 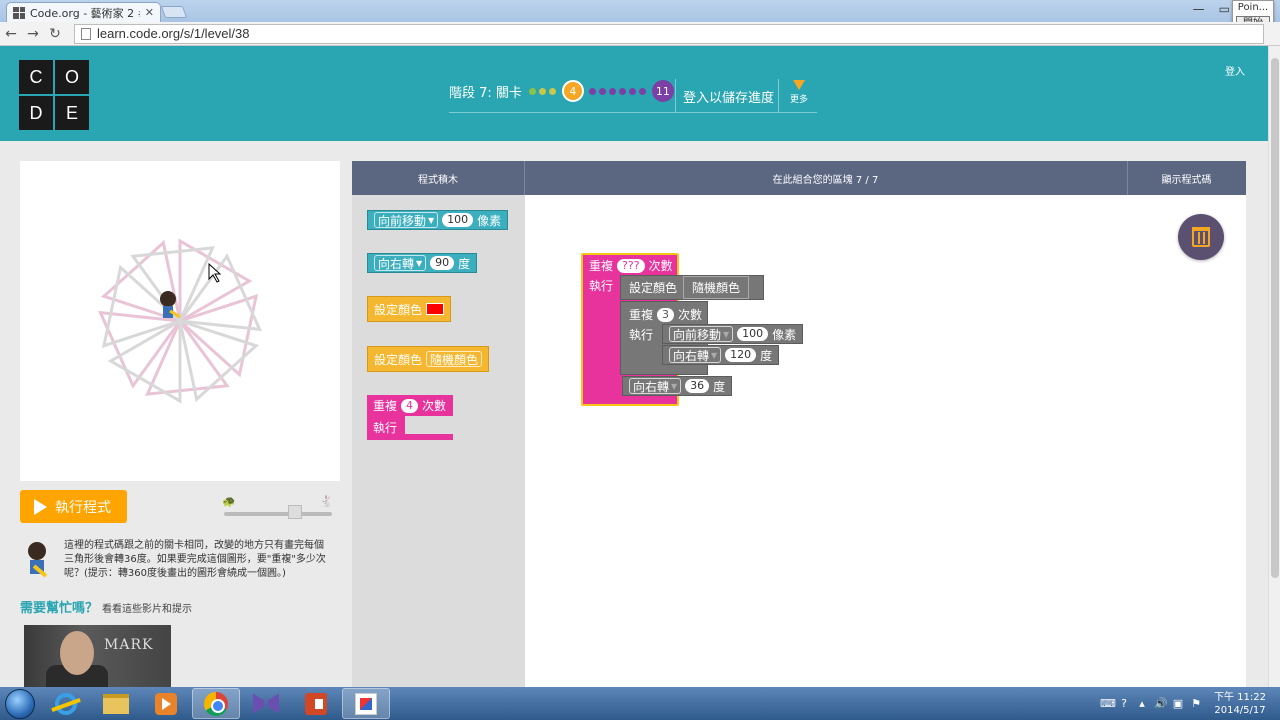 I want to click on program-outer-turn-right-block: 向右轉 ▼ 36 度, so click(x=677, y=386).